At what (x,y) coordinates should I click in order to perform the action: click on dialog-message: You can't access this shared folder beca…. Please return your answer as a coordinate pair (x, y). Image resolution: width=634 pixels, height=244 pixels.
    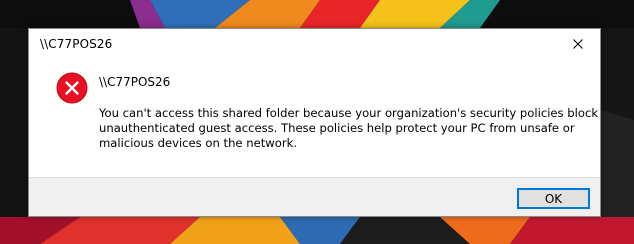
    Looking at the image, I should click on (349, 128).